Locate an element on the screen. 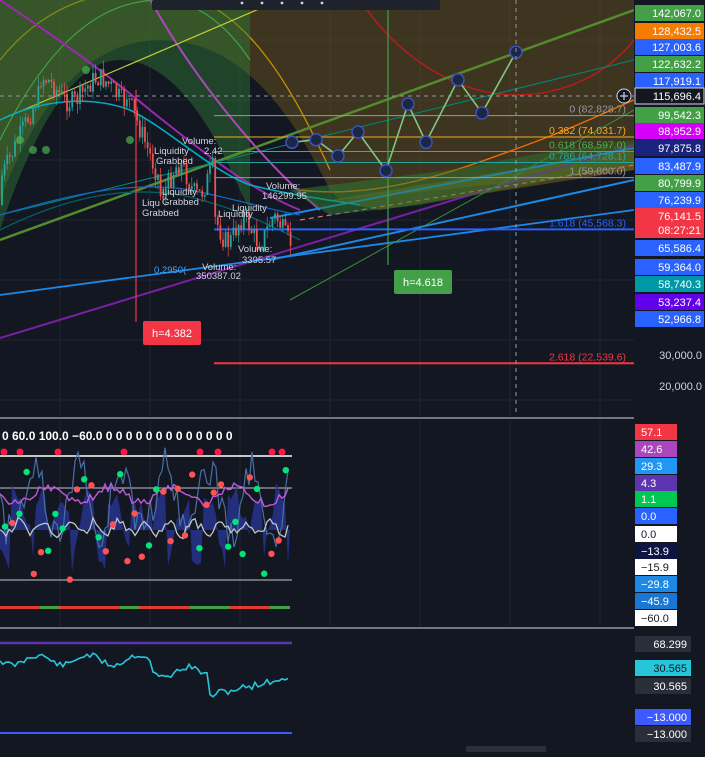 This screenshot has height=757, width=705. fib-label: 0 (82,828.7) is located at coordinates (597, 110).